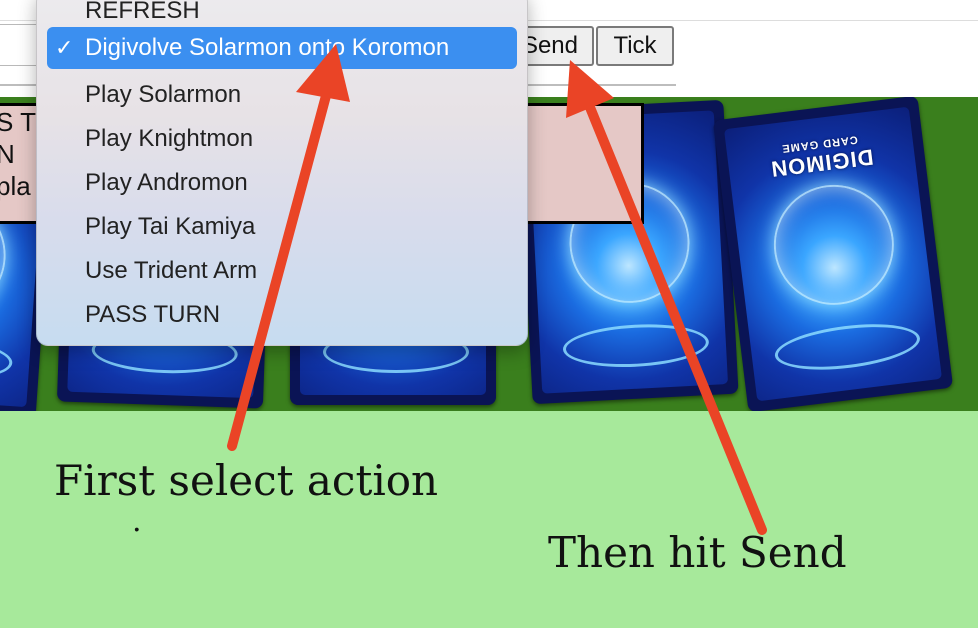  I want to click on menu-item-pass-turn: PASS TURN, so click(152, 315).